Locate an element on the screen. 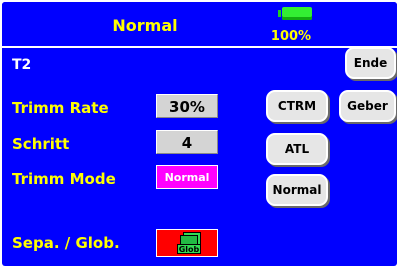 Image resolution: width=398 pixels, height=267 pixels. normal-button: Normal is located at coordinates (297, 190).